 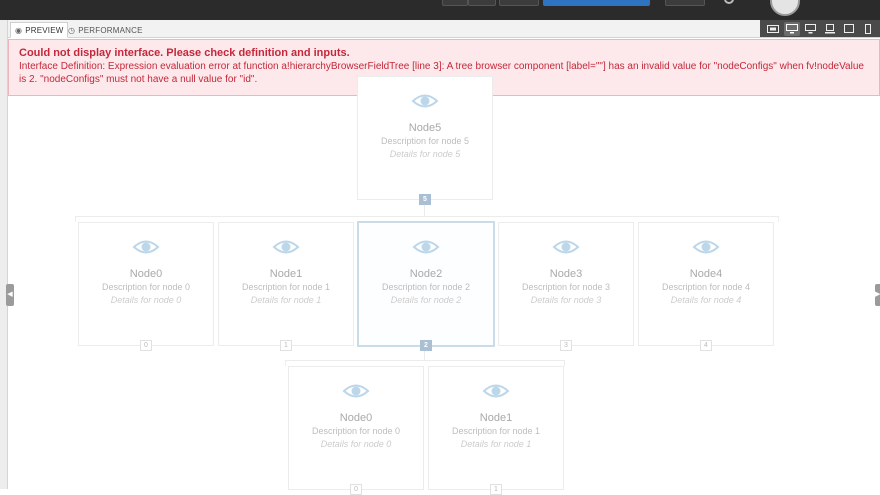 What do you see at coordinates (566, 300) in the screenshot?
I see `node-details: Details for node 3` at bounding box center [566, 300].